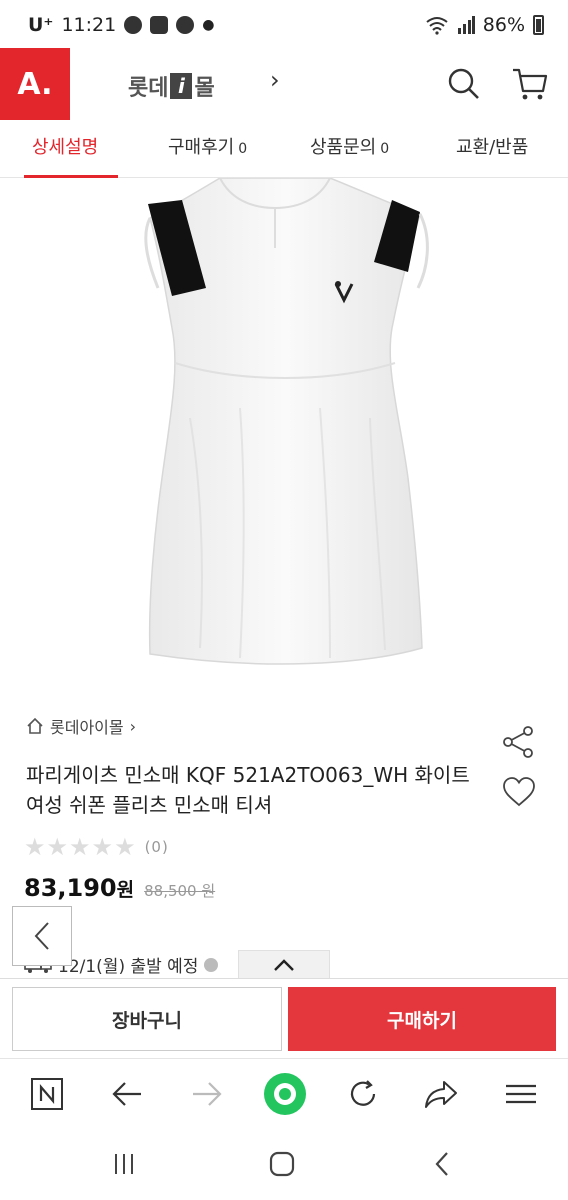 Image resolution: width=568 pixels, height=1200 pixels. Describe the element at coordinates (518, 742) in the screenshot. I see `share-icon` at that location.